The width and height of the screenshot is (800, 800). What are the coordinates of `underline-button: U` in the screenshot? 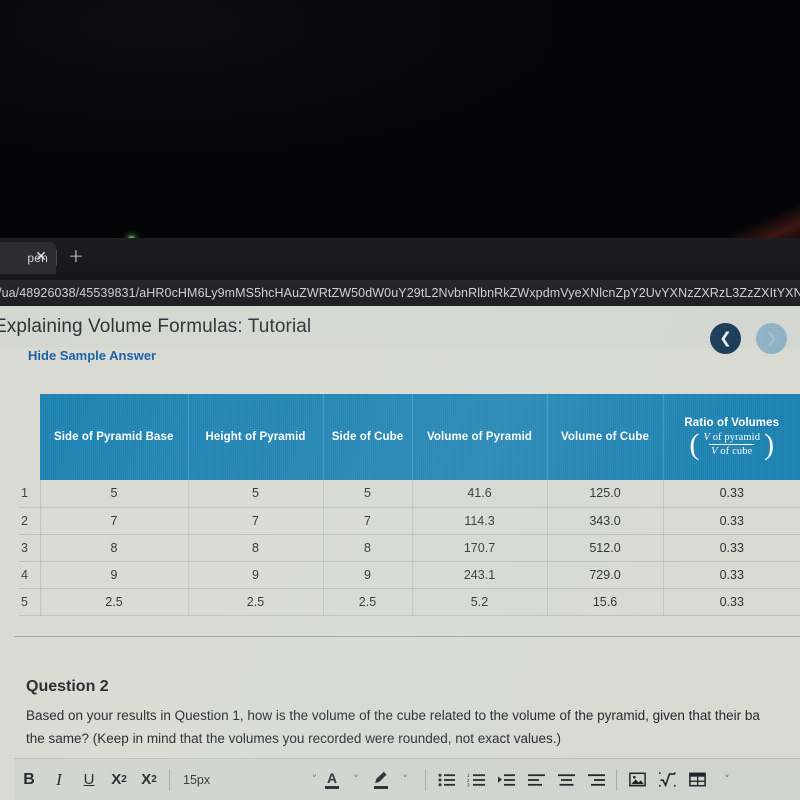 It's located at (89, 780).